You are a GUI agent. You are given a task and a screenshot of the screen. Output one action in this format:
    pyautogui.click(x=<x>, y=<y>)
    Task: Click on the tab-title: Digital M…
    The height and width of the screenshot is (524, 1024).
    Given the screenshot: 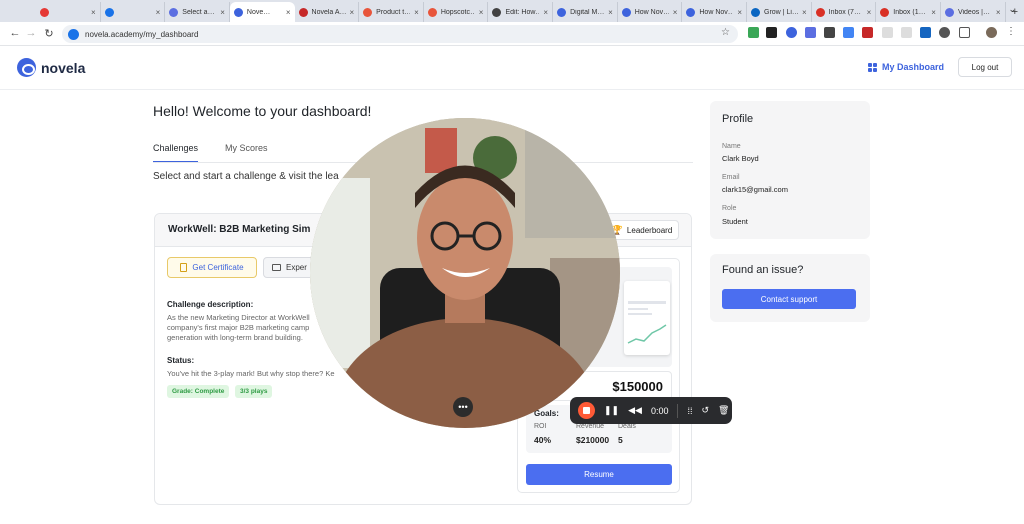 What is the action you would take?
    pyautogui.click(x=587, y=12)
    